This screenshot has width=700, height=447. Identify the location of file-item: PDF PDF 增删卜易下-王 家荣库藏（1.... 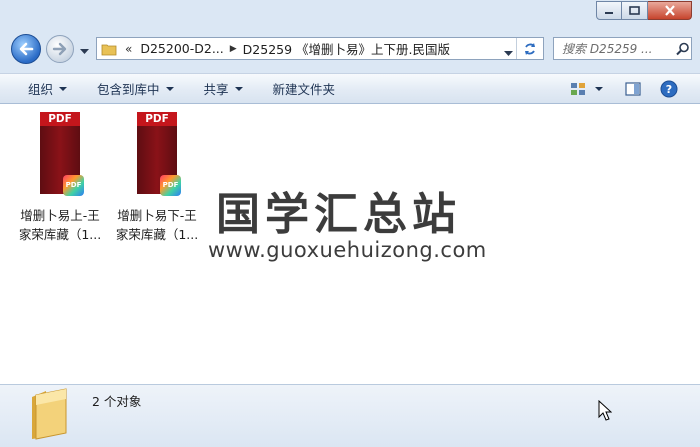
(157, 178).